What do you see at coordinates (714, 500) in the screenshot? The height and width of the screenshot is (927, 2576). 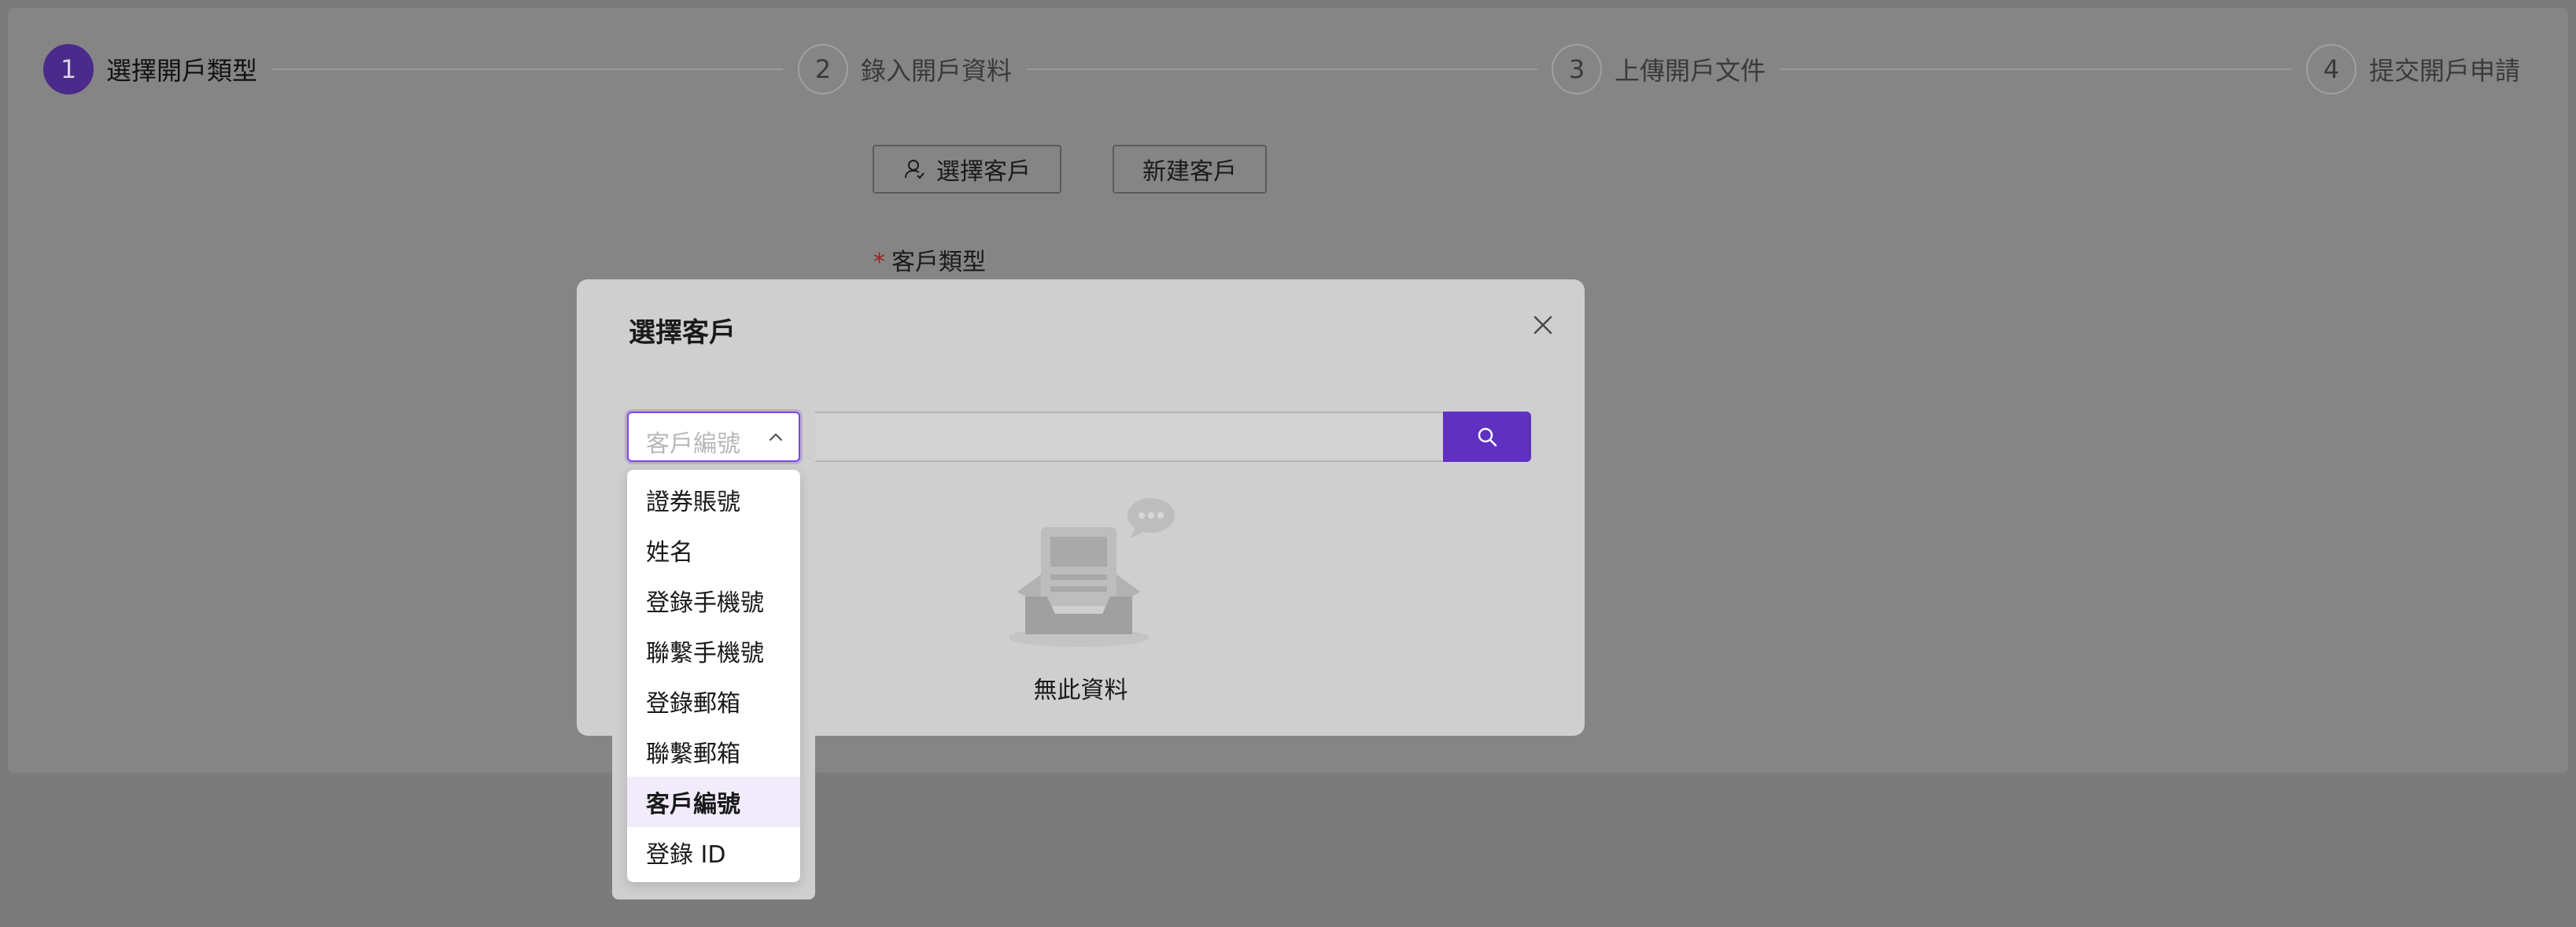 I see `menu-option-securities-account: 證券賬號` at bounding box center [714, 500].